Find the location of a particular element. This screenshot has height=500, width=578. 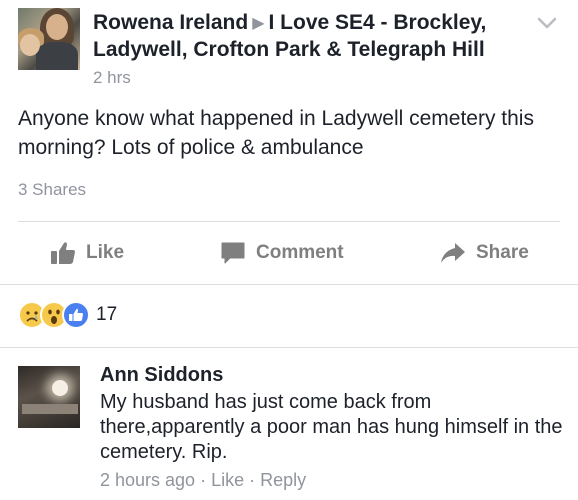

author-name: Rowena Ireland is located at coordinates (170, 22).